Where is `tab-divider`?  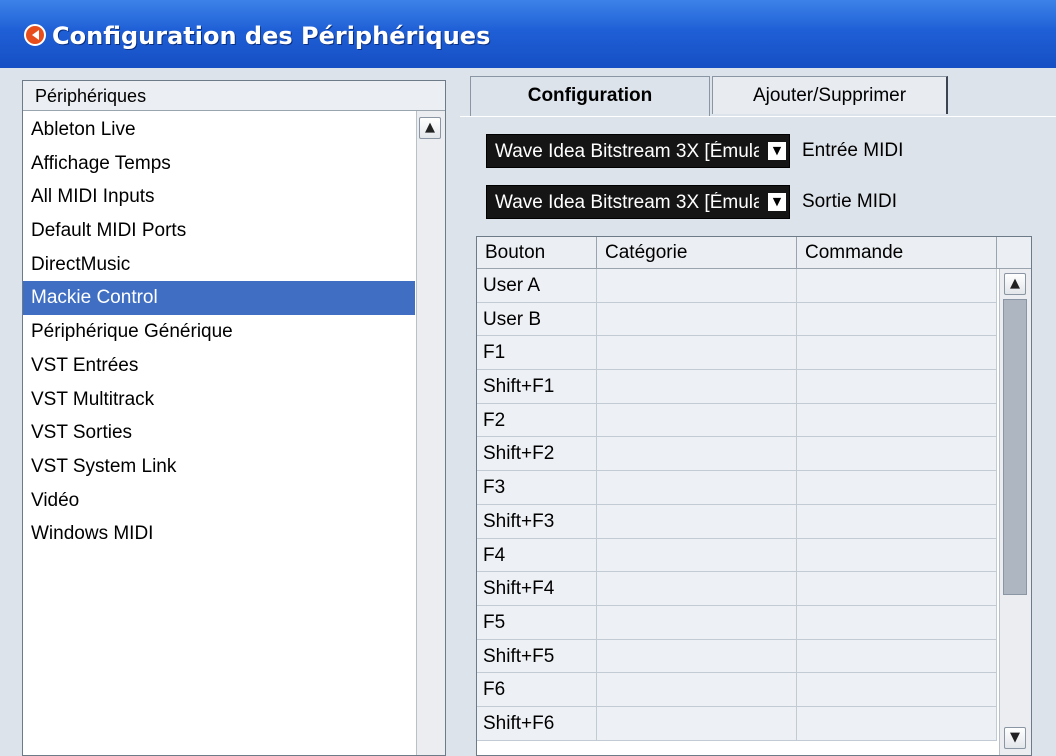 tab-divider is located at coordinates (758, 116).